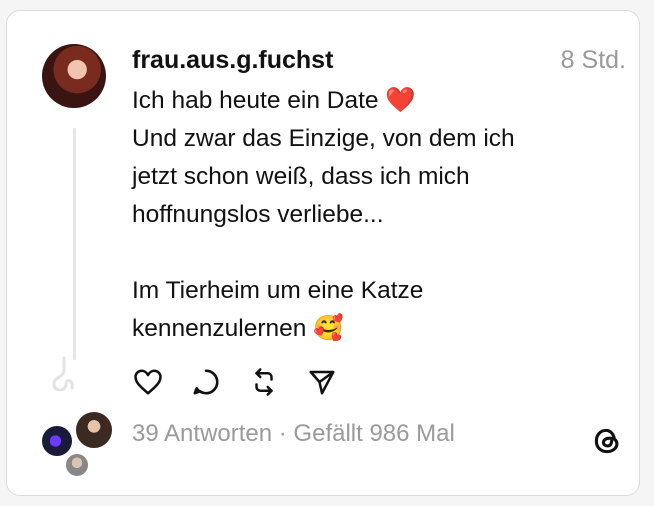 The width and height of the screenshot is (654, 506). I want to click on repost-icon, so click(264, 382).